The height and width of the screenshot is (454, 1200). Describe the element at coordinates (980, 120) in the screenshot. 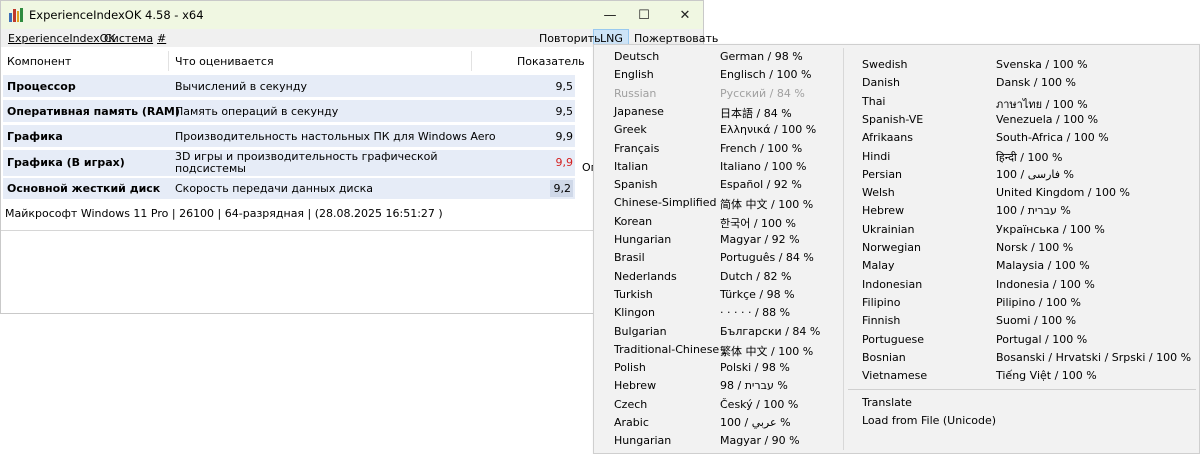

I see `language-menu-item: Spanish-VE Venezuela / 100 %` at that location.